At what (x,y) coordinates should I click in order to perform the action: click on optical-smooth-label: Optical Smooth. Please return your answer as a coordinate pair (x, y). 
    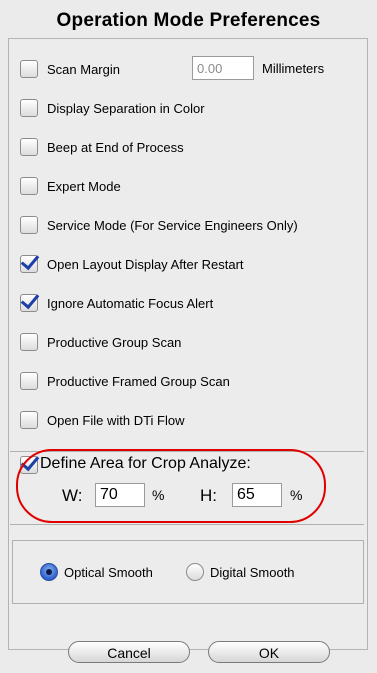
    Looking at the image, I should click on (108, 572).